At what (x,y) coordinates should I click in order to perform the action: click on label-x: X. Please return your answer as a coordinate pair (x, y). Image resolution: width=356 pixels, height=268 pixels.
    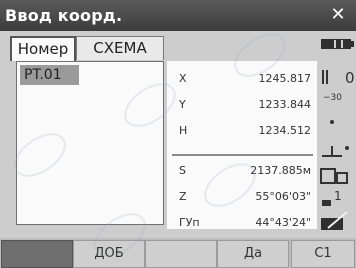
    Looking at the image, I should click on (183, 78).